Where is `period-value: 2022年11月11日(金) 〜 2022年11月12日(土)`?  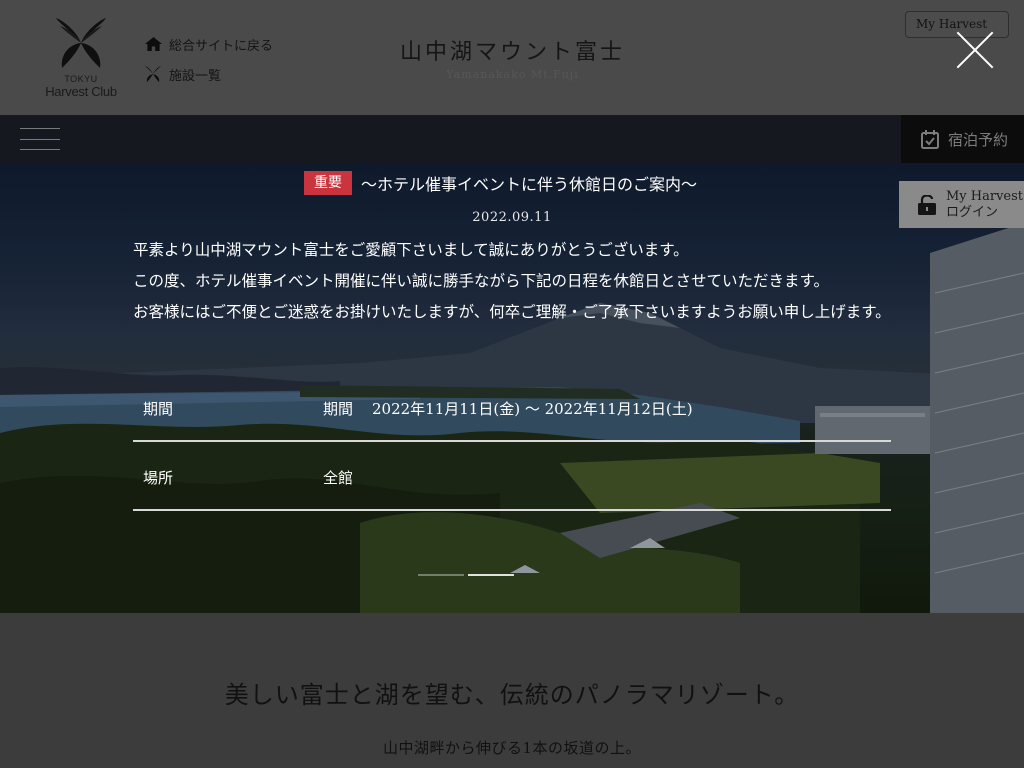
period-value: 2022年11月11日(金) 〜 2022年11月12日(土) is located at coordinates (532, 409).